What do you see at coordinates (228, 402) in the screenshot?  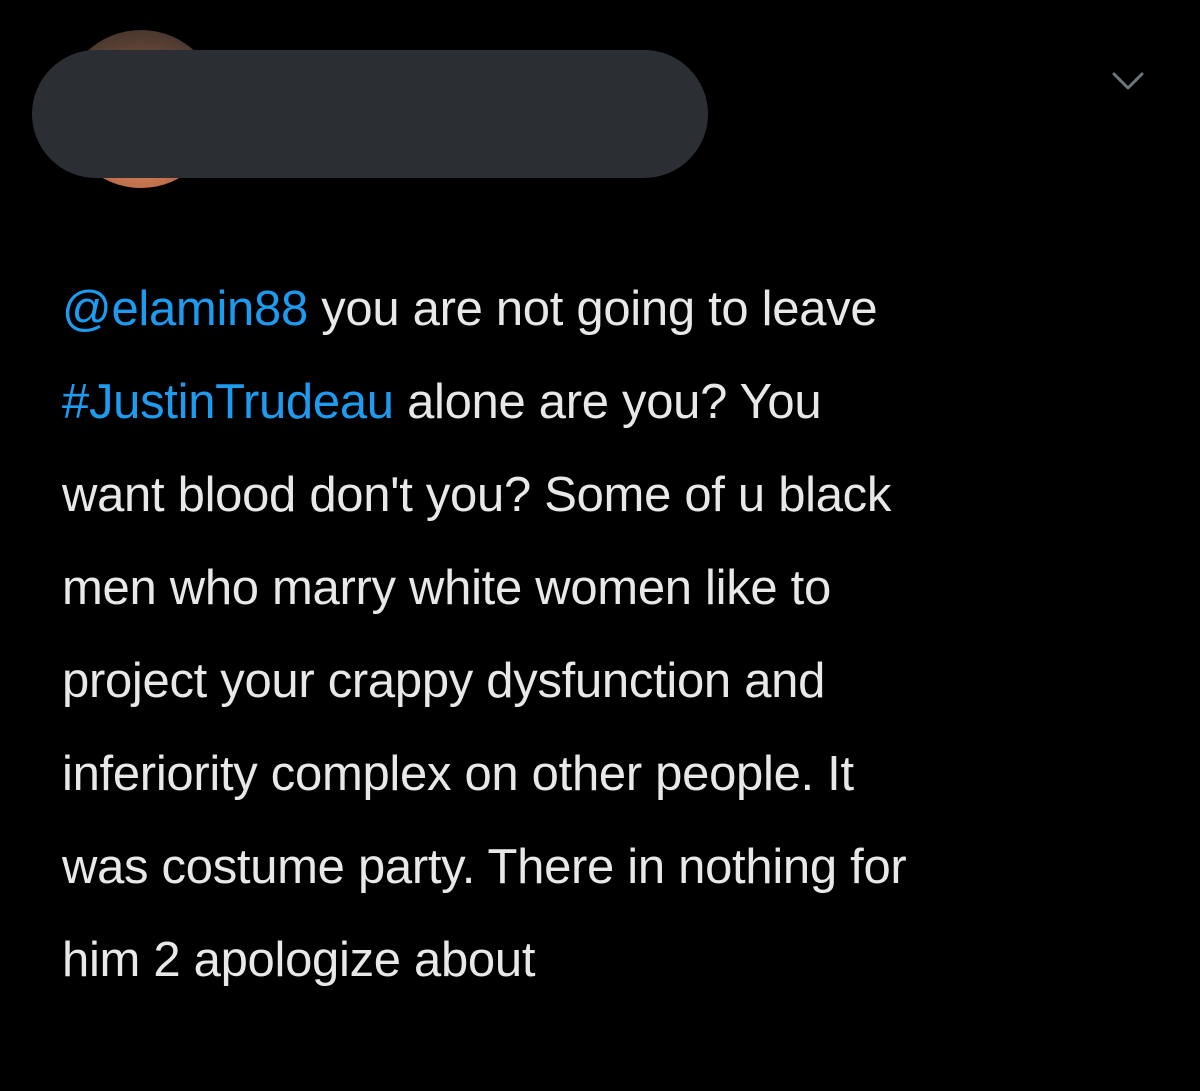 I see `hashtag-link: #JustinTrudeau` at bounding box center [228, 402].